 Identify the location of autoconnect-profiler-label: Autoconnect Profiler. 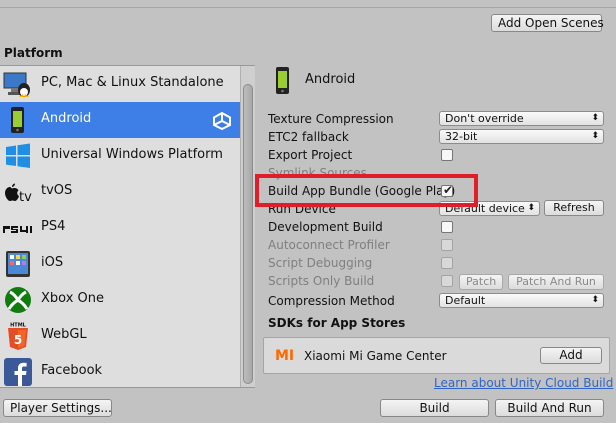
(329, 245).